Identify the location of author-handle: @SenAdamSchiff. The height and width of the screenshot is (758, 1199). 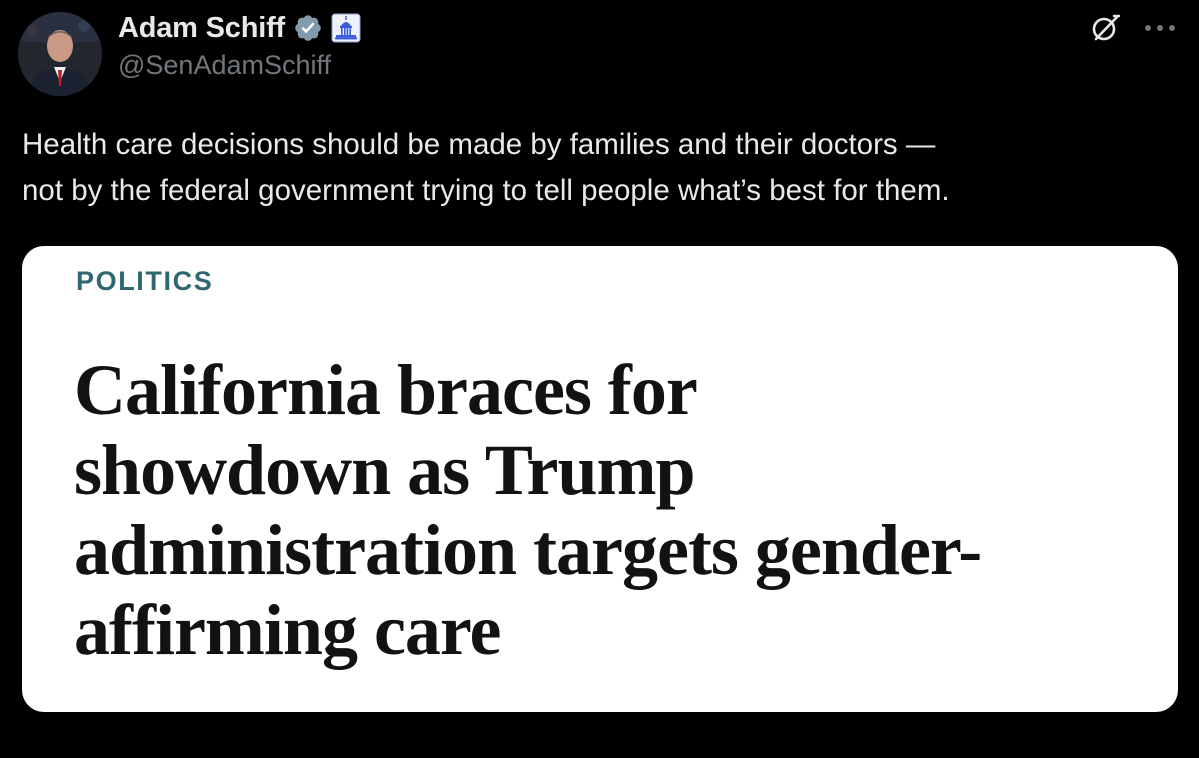
(224, 65).